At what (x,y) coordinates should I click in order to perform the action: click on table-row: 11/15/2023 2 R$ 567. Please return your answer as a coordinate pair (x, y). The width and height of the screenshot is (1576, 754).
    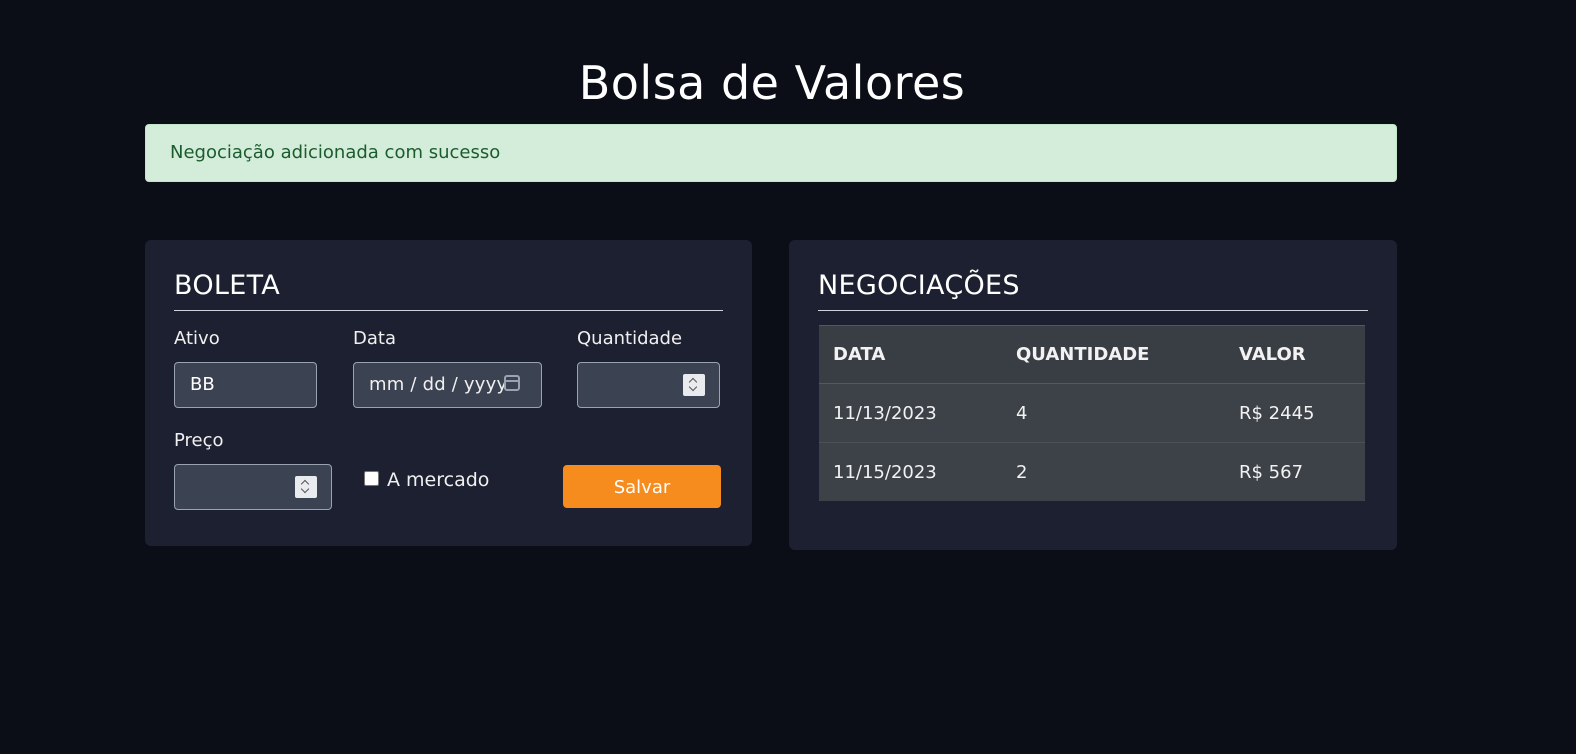
    Looking at the image, I should click on (1092, 472).